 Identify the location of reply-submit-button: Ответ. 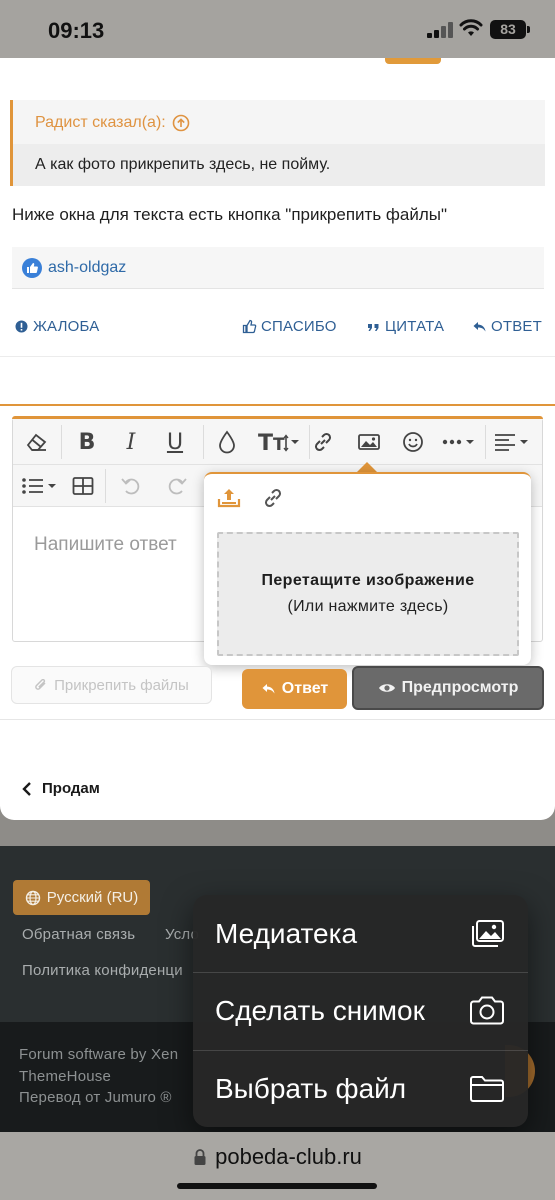
(294, 689).